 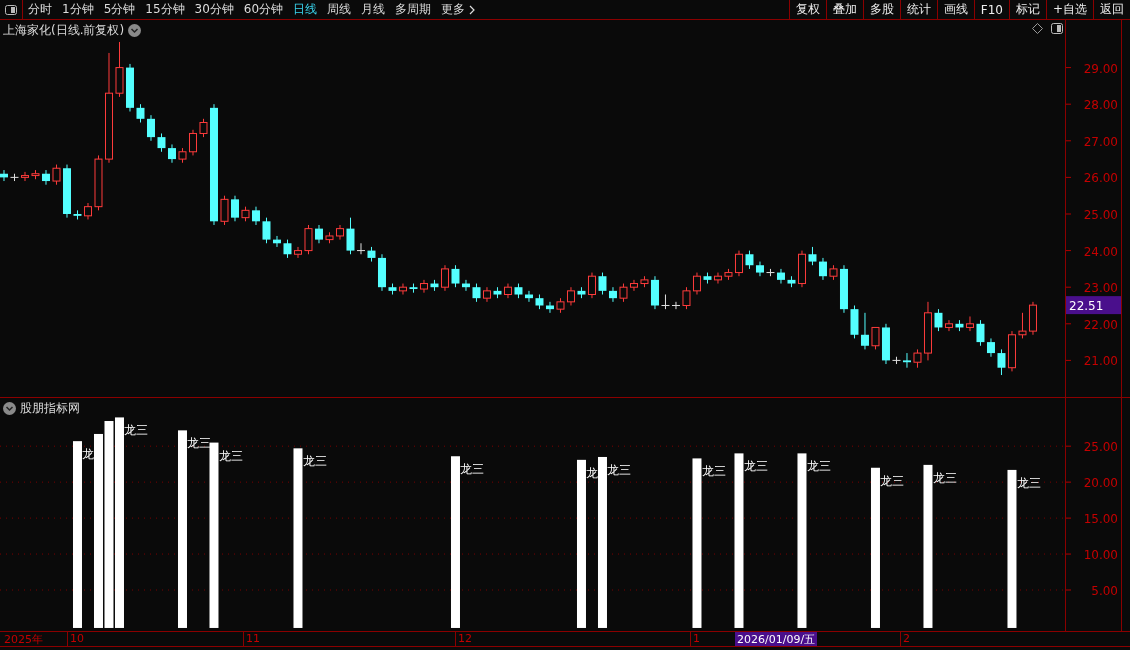 I want to click on period-tab: 1分钟, so click(x=78, y=9).